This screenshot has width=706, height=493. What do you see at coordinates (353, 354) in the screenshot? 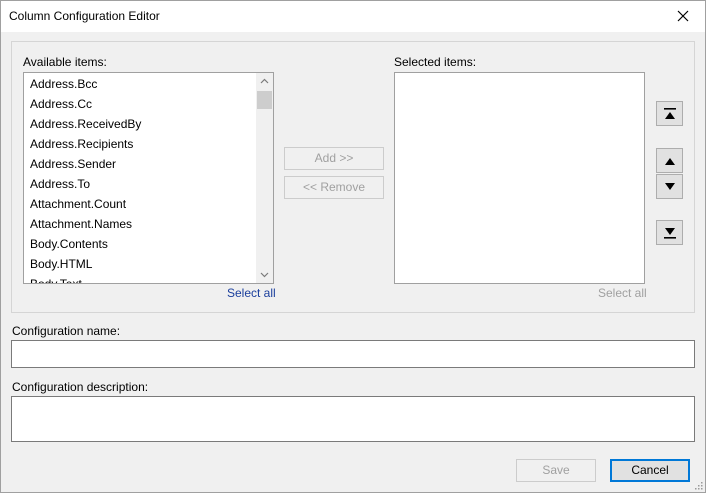
I see `config-name-input` at bounding box center [353, 354].